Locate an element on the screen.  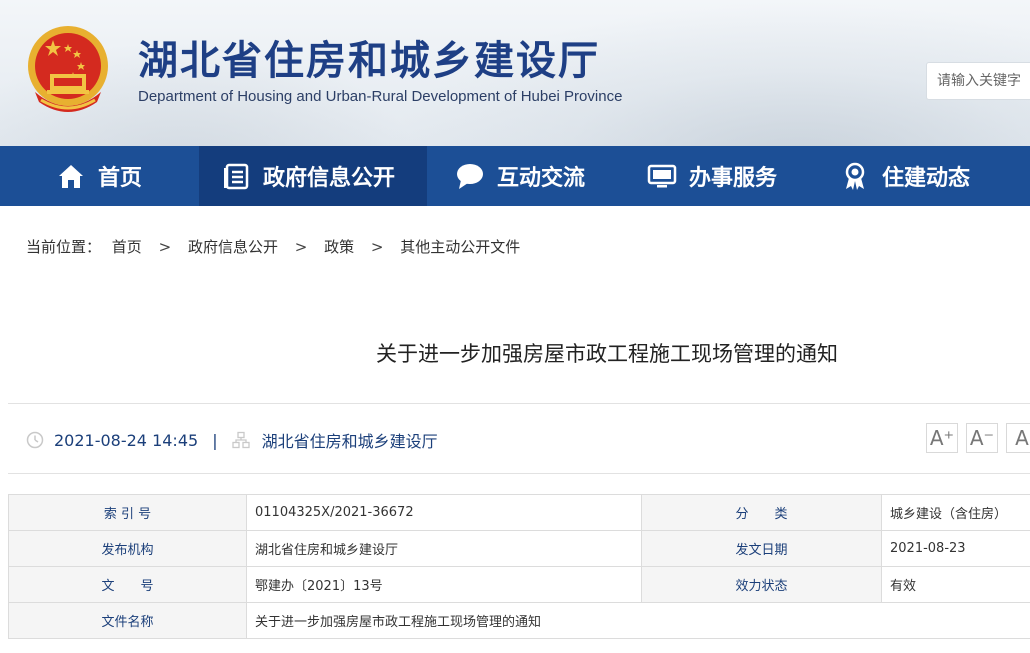
nav-item-label: 互动交流 is located at coordinates (541, 178).